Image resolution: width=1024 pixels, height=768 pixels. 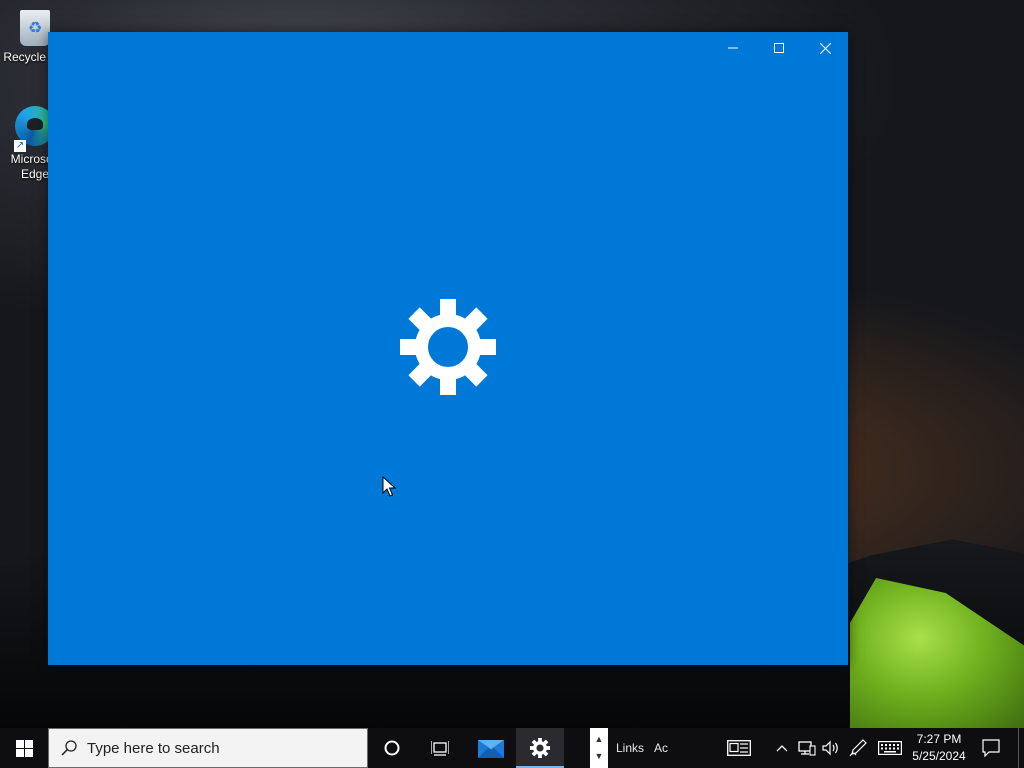 I want to click on settings-icon, so click(x=540, y=748).